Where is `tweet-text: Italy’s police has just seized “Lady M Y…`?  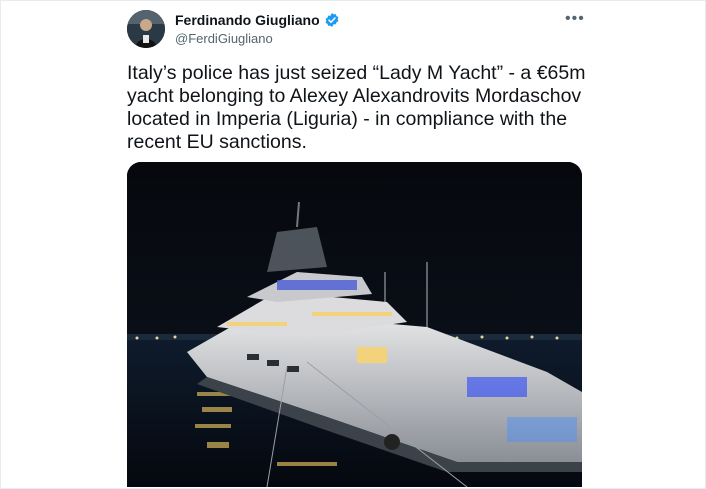 tweet-text: Italy’s police has just seized “Lady M Y… is located at coordinates (359, 107).